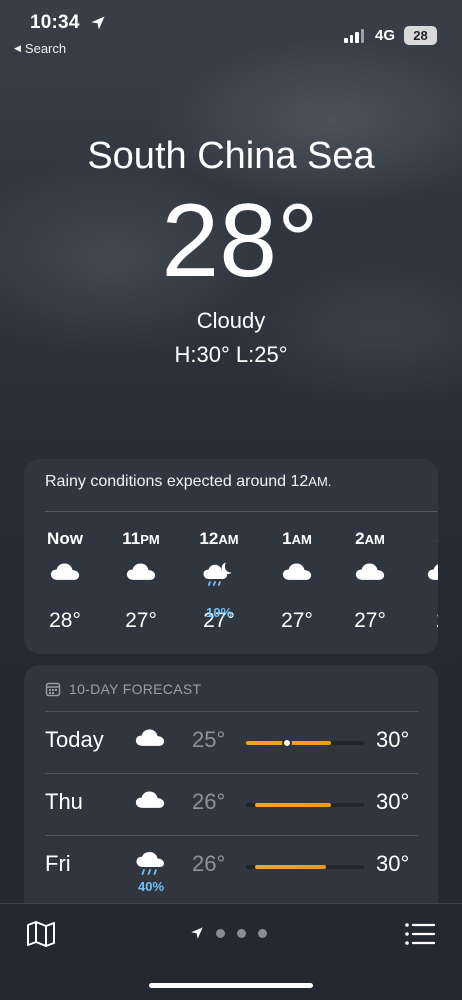  What do you see at coordinates (65, 620) in the screenshot?
I see `hour-temperature: 28°` at bounding box center [65, 620].